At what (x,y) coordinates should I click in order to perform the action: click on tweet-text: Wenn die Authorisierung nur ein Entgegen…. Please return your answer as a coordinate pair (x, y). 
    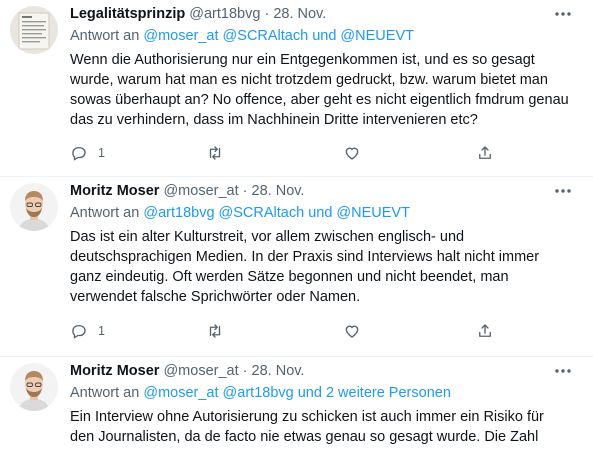
    Looking at the image, I should click on (319, 90).